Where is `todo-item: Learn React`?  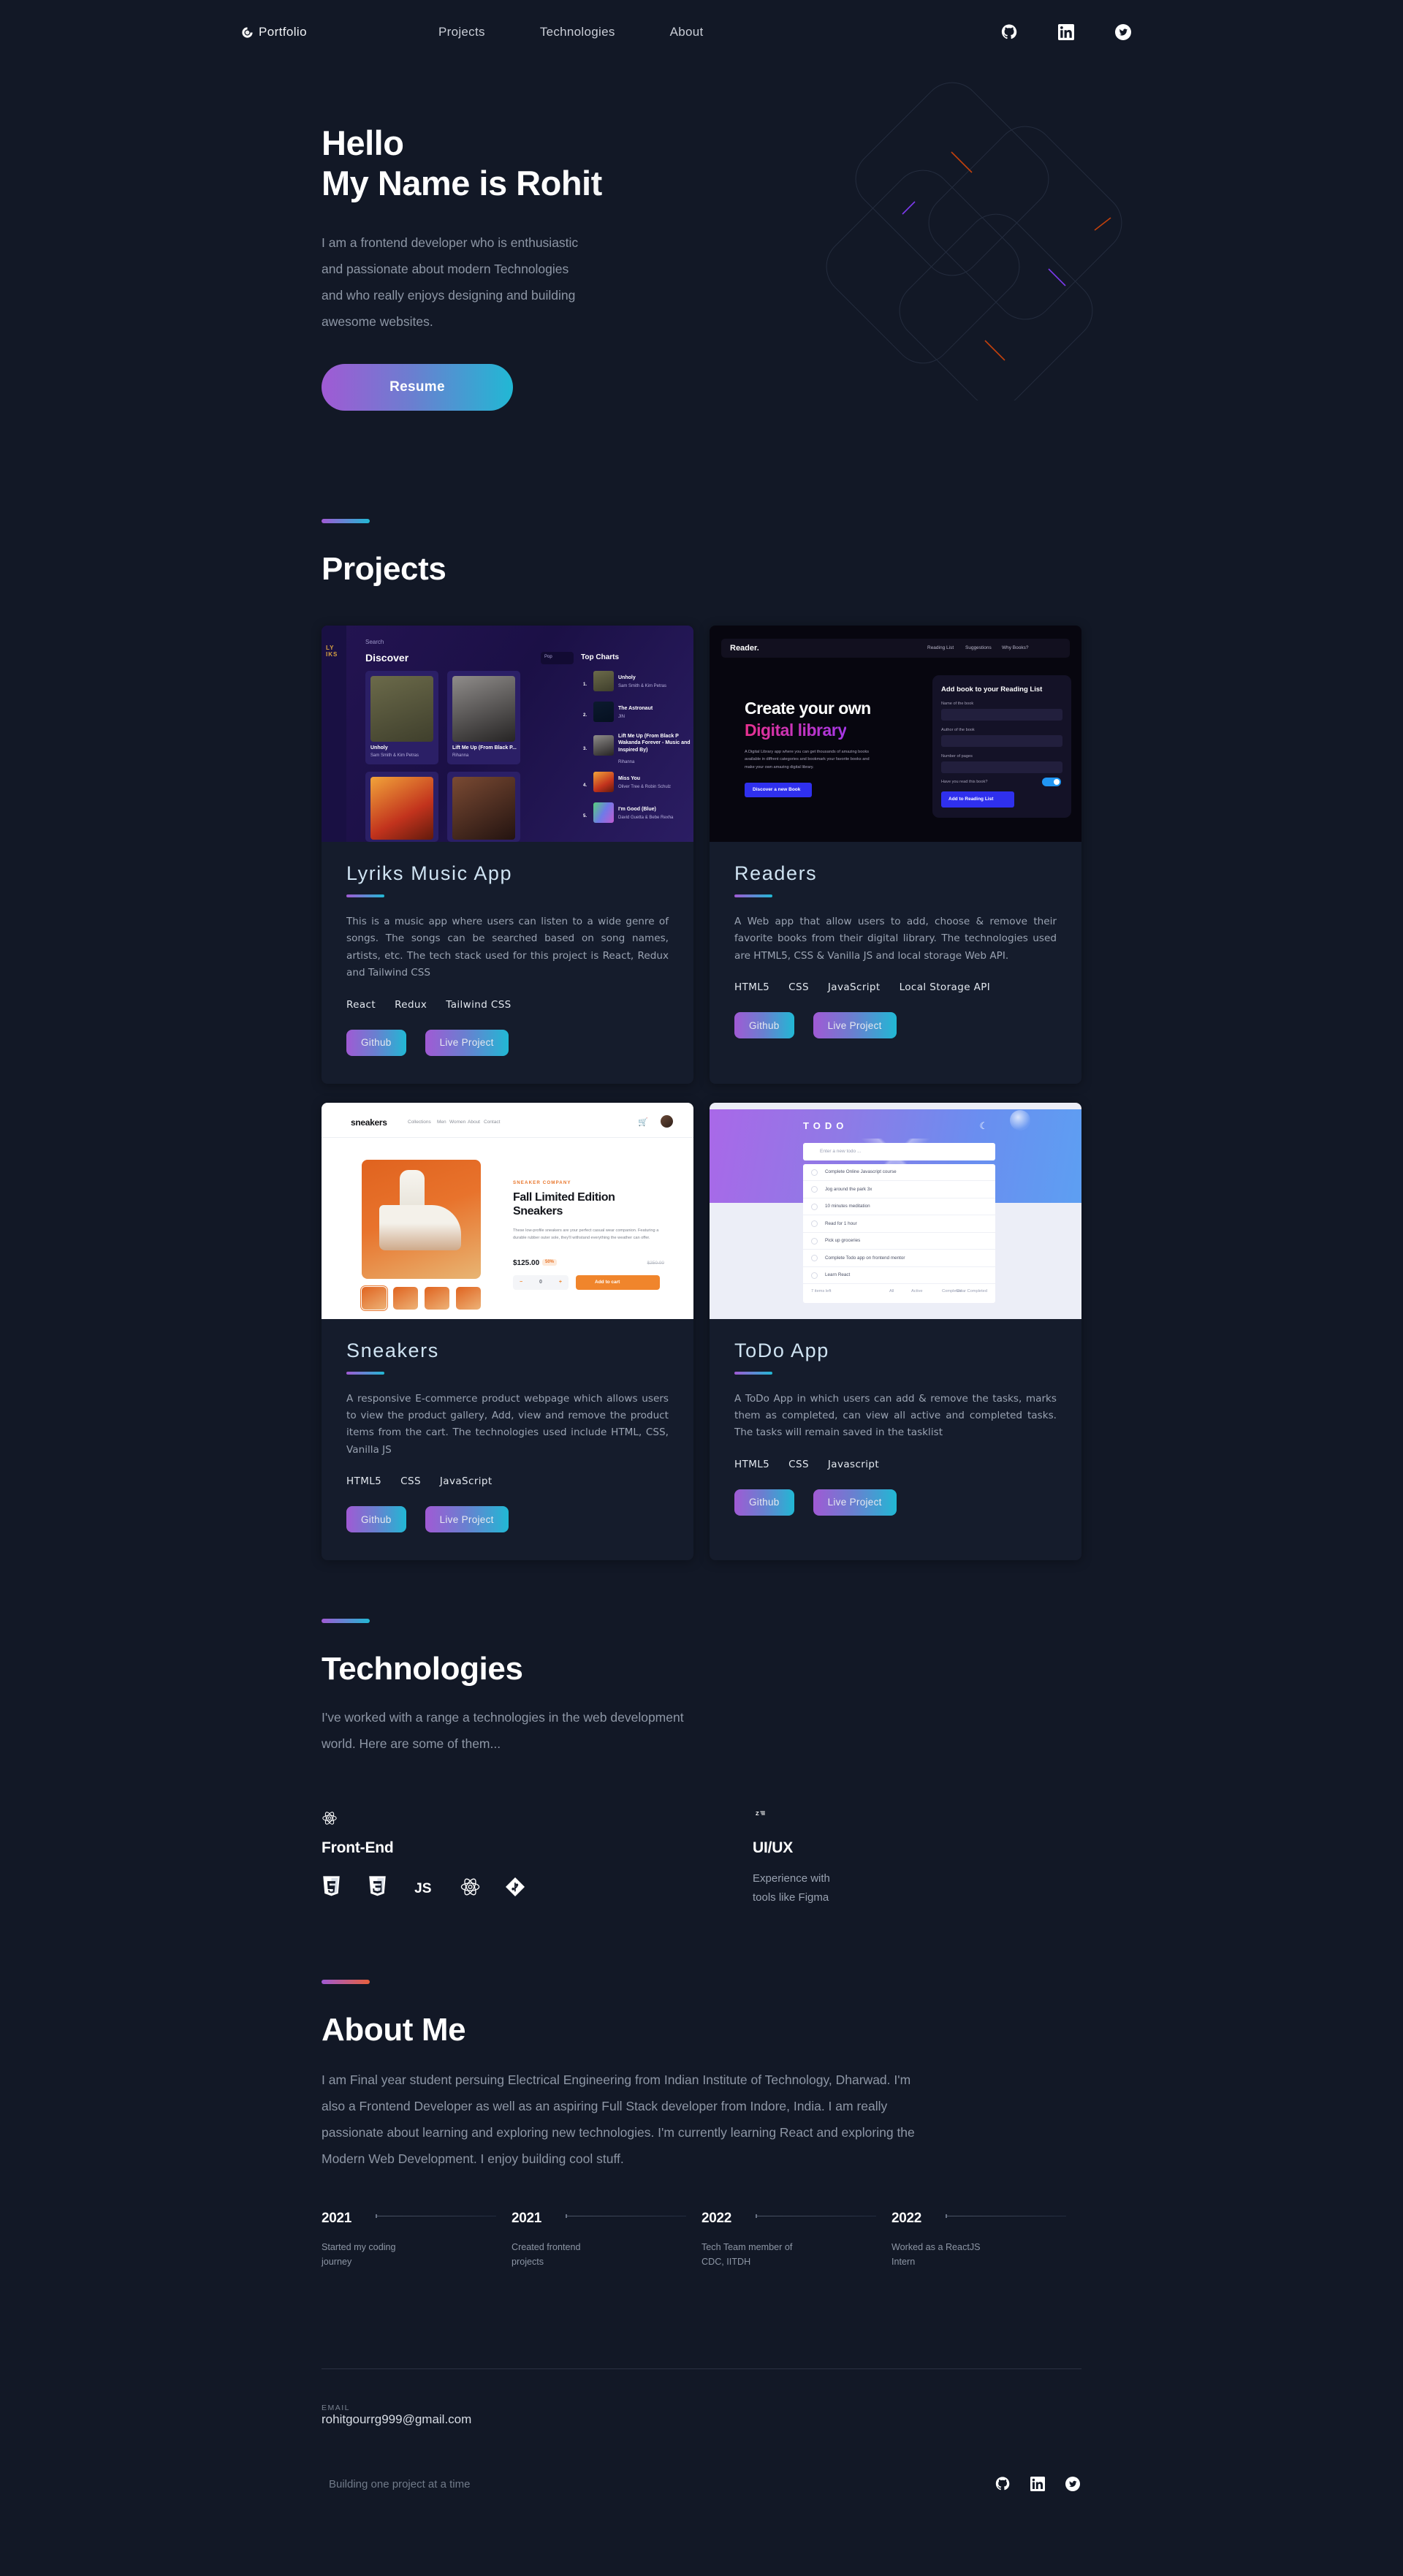 todo-item: Learn React is located at coordinates (899, 1275).